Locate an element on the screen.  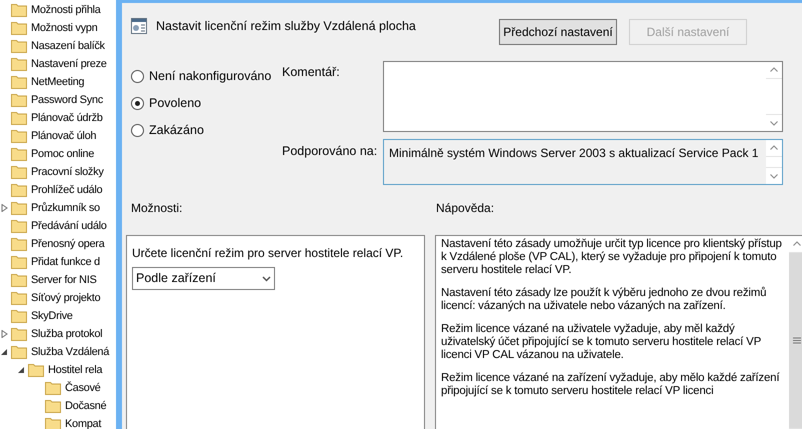
tree-item: Plánovač údržb is located at coordinates (67, 118).